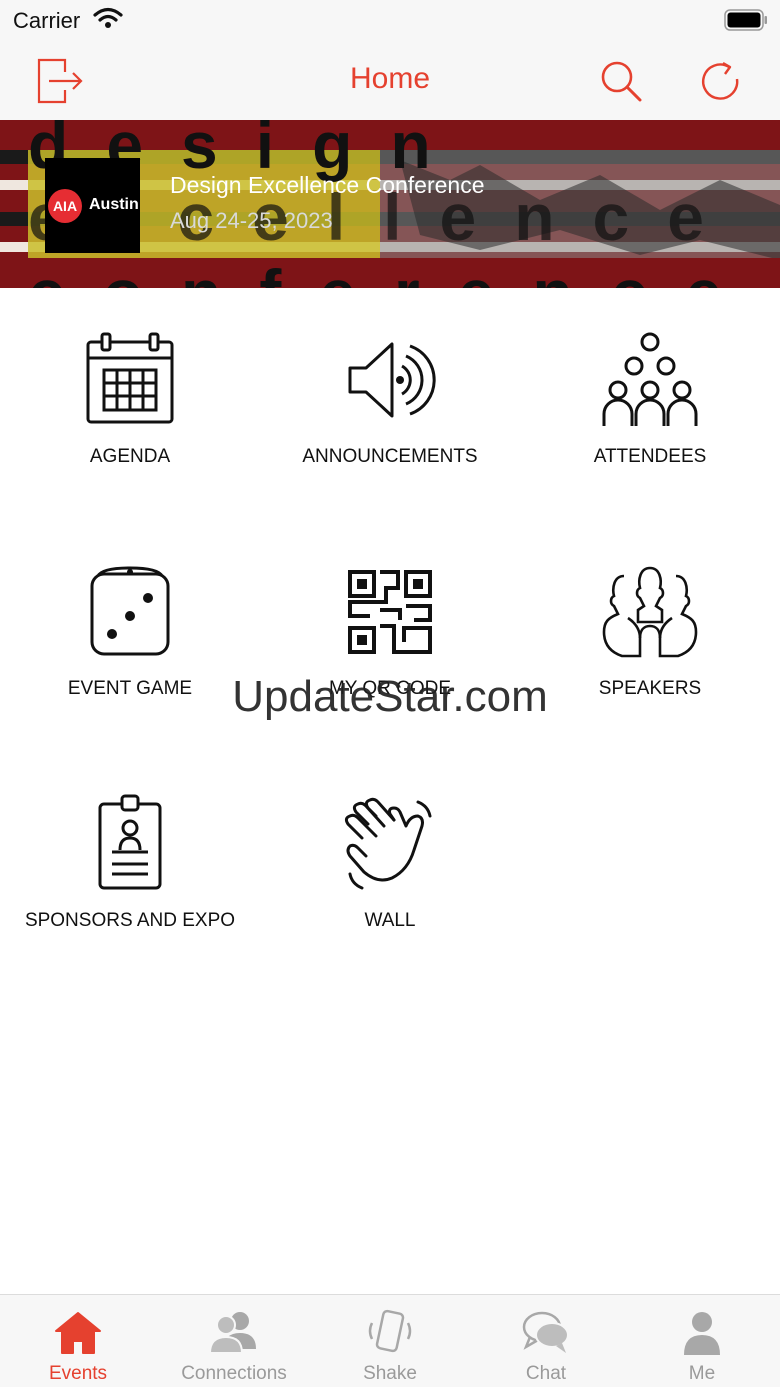 The width and height of the screenshot is (780, 1387). Describe the element at coordinates (392, 380) in the screenshot. I see `speaker-icon` at that location.